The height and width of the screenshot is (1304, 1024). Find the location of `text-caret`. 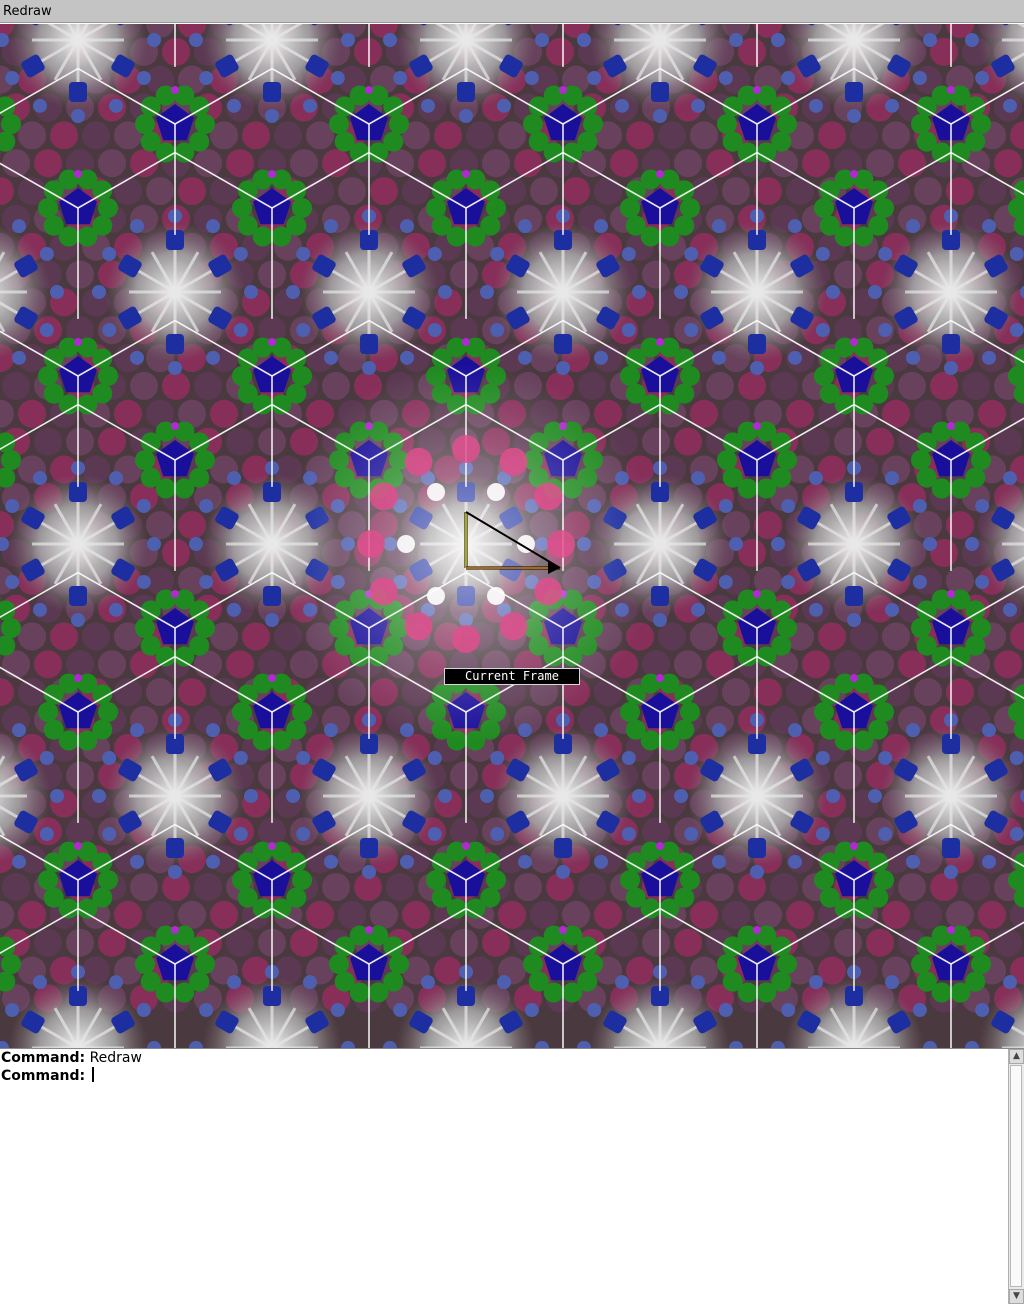

text-caret is located at coordinates (92, 1074).